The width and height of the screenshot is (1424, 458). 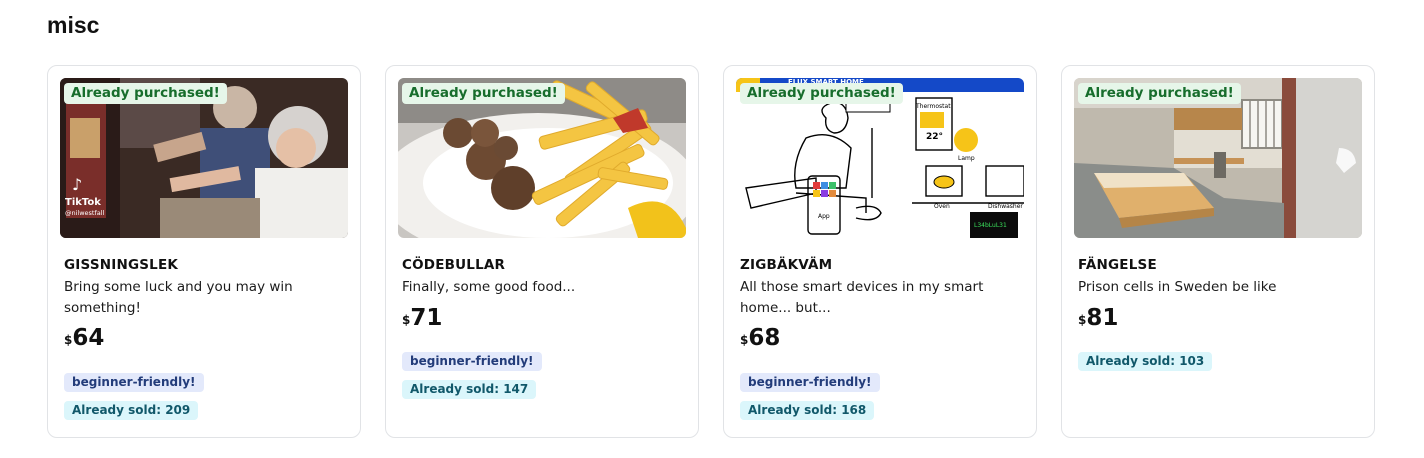 What do you see at coordinates (966, 158) in the screenshot?
I see `lamp-label: Lamp` at bounding box center [966, 158].